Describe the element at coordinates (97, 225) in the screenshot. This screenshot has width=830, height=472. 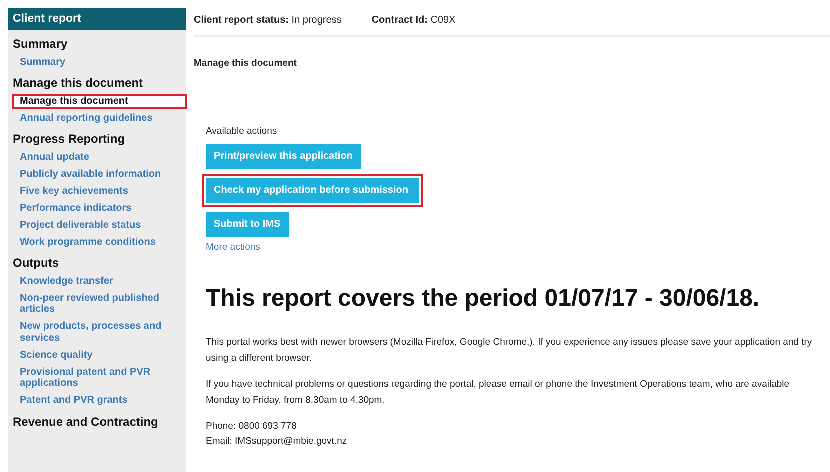
I see `sidebar-item: Project deliverable status` at that location.